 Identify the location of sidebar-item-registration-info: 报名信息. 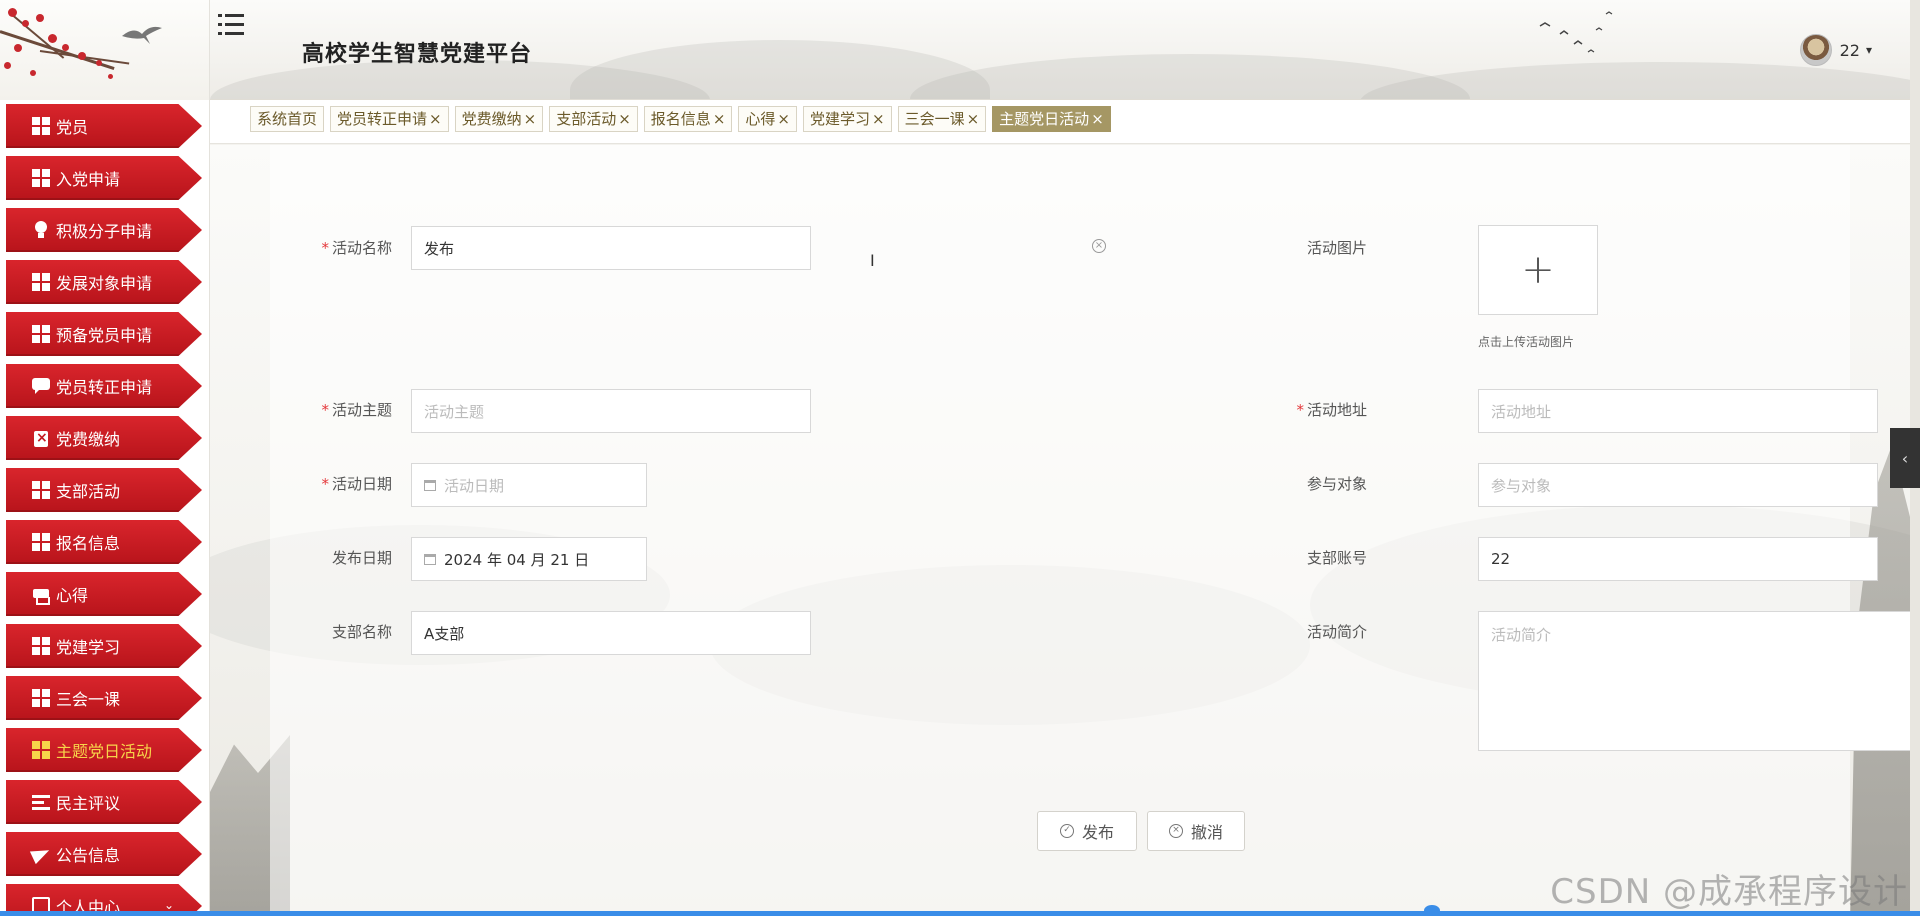
(104, 542).